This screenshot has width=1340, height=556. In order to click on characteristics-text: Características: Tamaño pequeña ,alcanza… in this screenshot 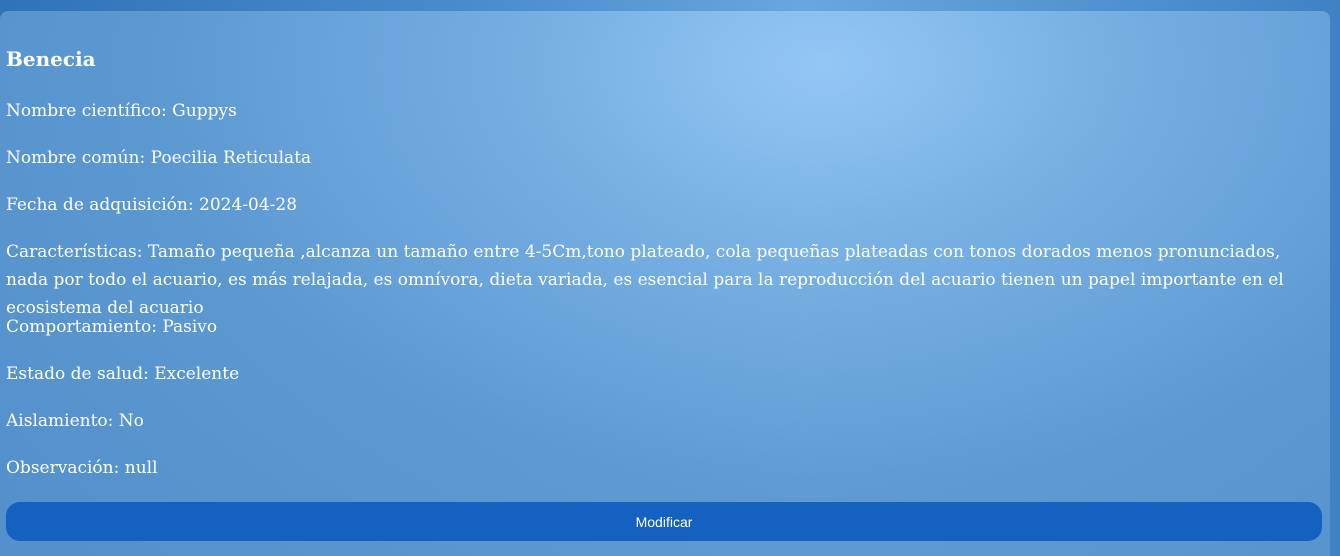, I will do `click(645, 280)`.